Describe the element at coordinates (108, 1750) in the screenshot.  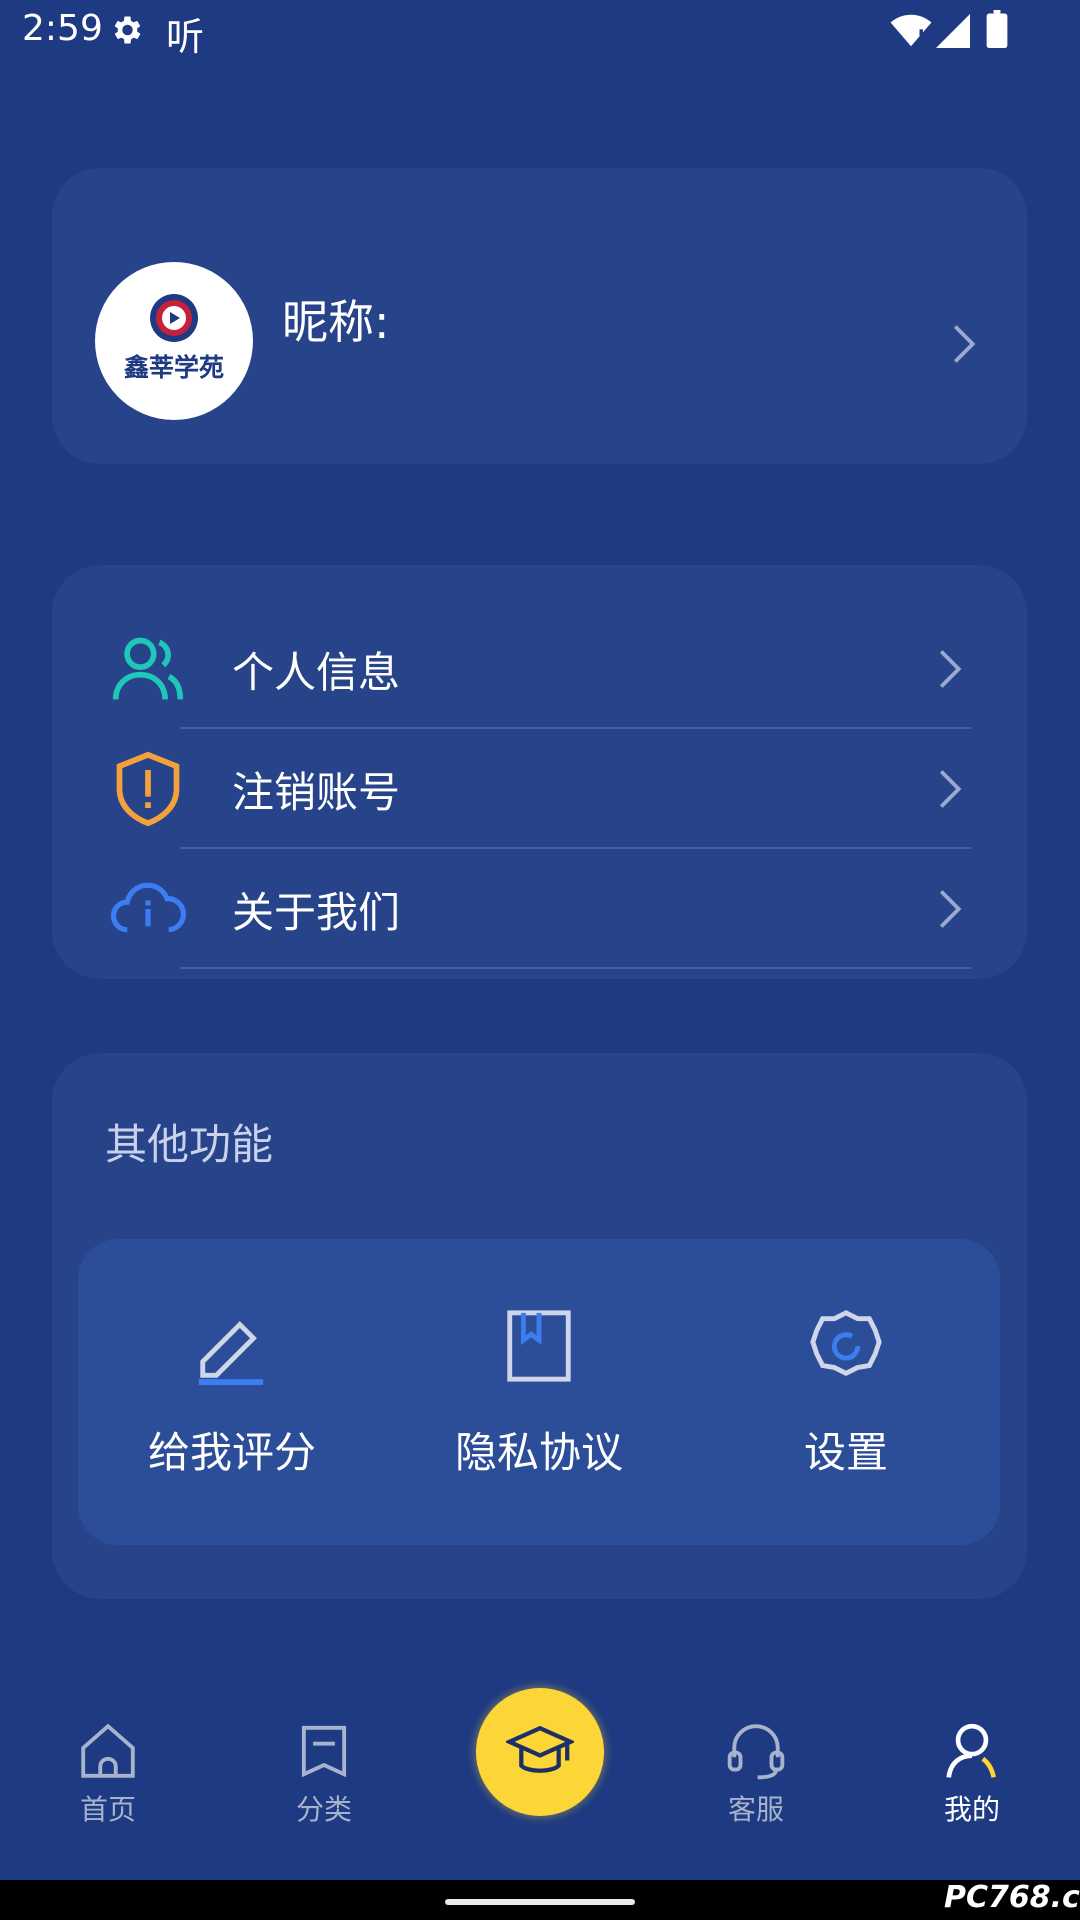
I see `home-icon` at that location.